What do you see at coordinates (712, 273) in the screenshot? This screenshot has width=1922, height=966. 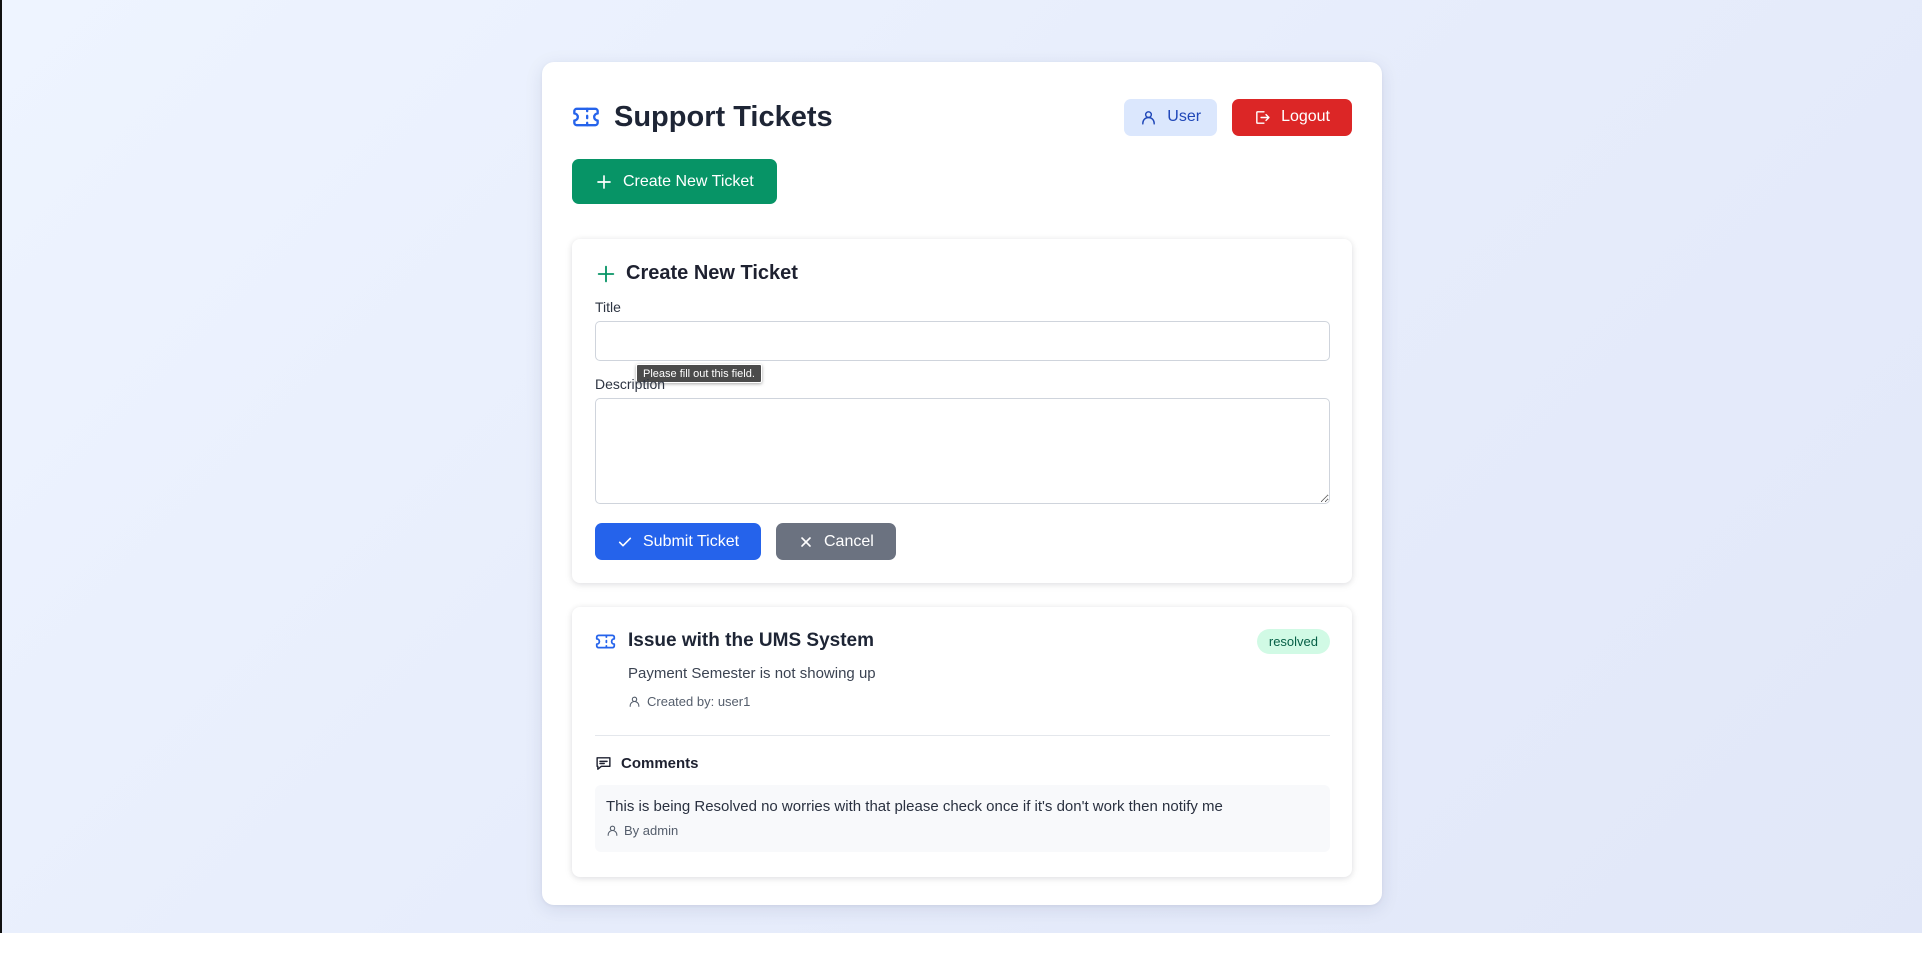 I see `form-heading-text: Create New Ticket` at bounding box center [712, 273].